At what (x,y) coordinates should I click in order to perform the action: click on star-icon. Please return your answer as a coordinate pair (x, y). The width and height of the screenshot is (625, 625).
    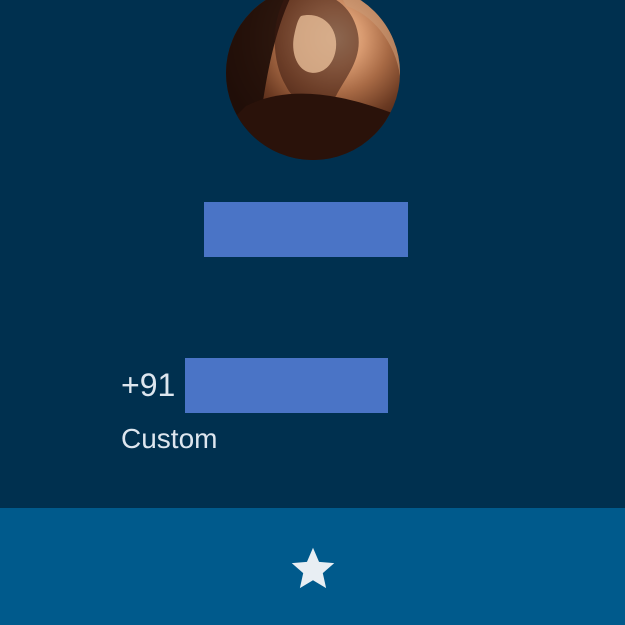
    Looking at the image, I should click on (312, 567).